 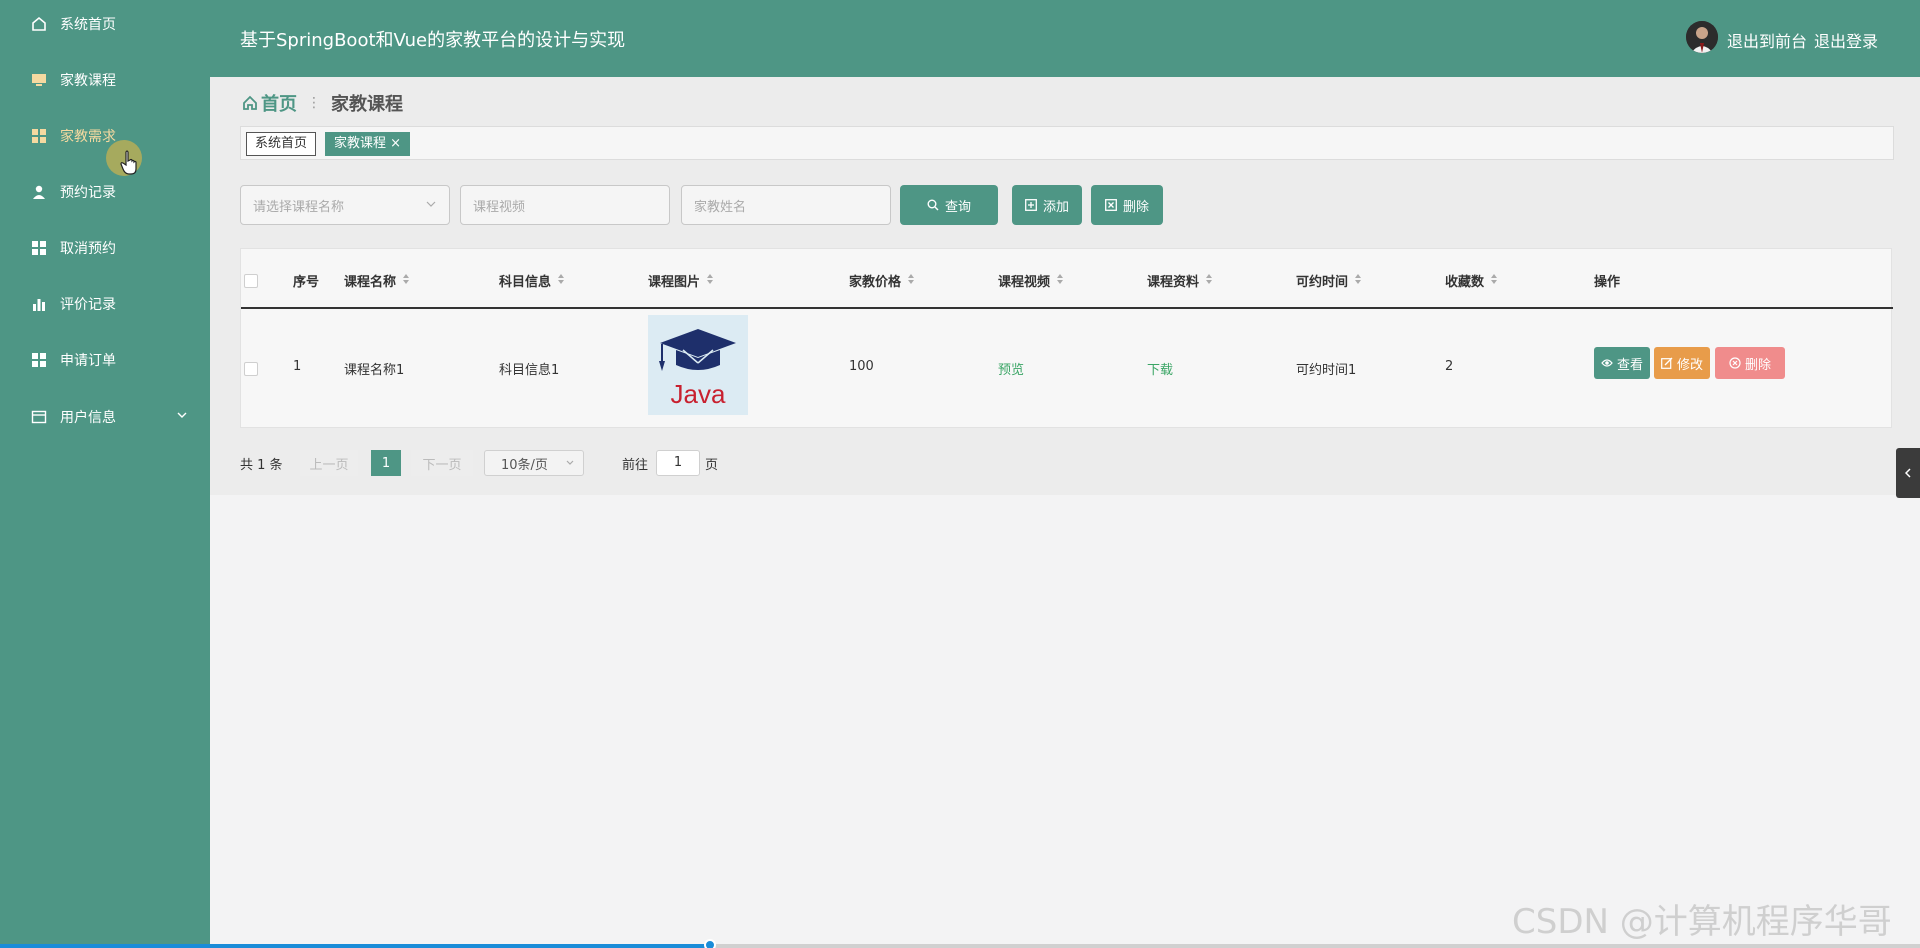 I want to click on header-course-image: 课程图片, so click(x=681, y=280).